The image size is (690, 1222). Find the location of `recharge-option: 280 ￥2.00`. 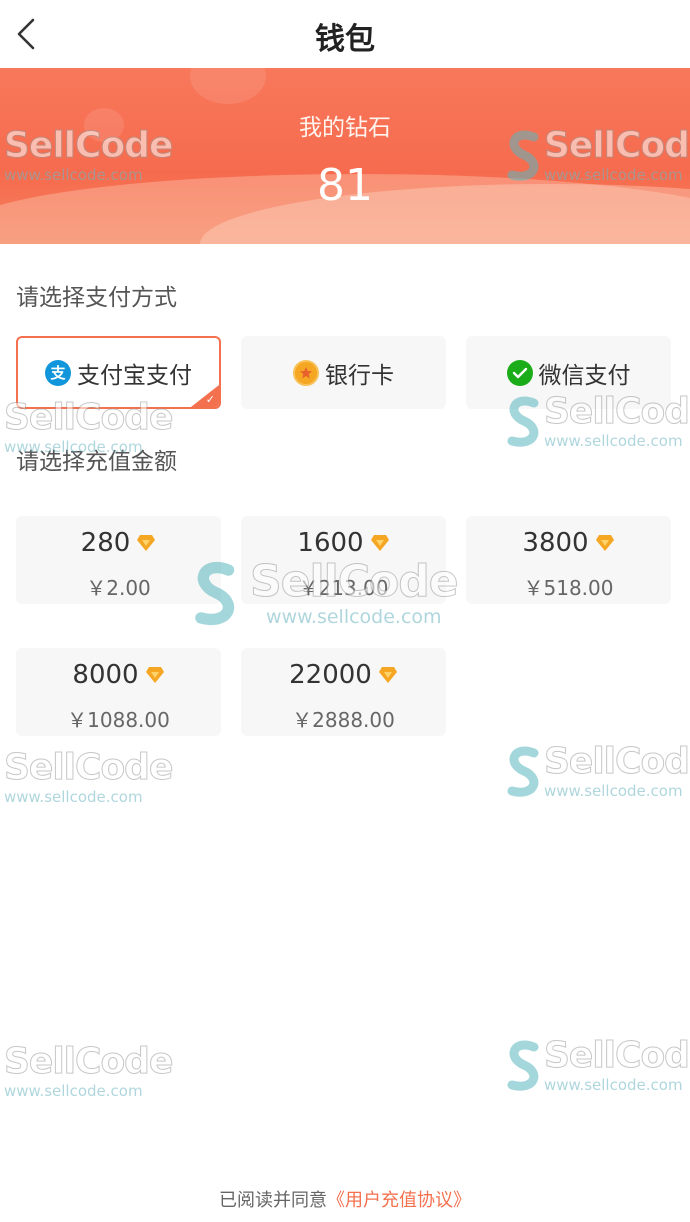

recharge-option: 280 ￥2.00 is located at coordinates (118, 560).